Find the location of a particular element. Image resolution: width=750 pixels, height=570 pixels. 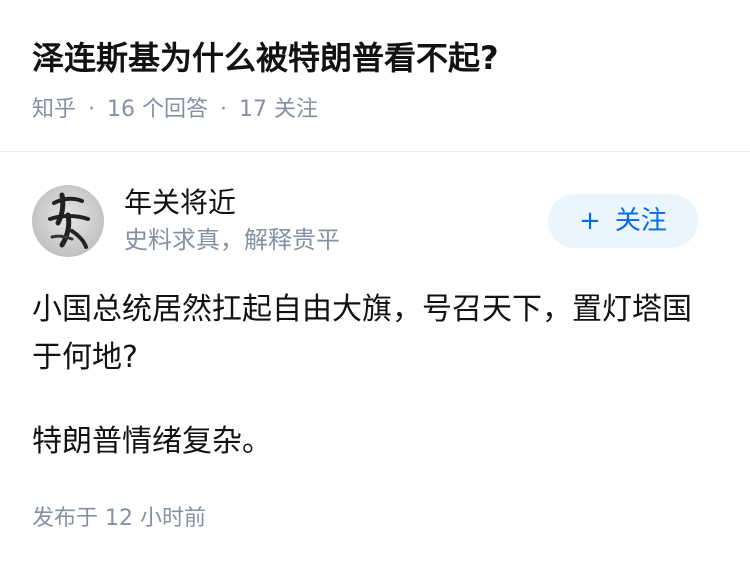

plus-icon: + is located at coordinates (590, 221).